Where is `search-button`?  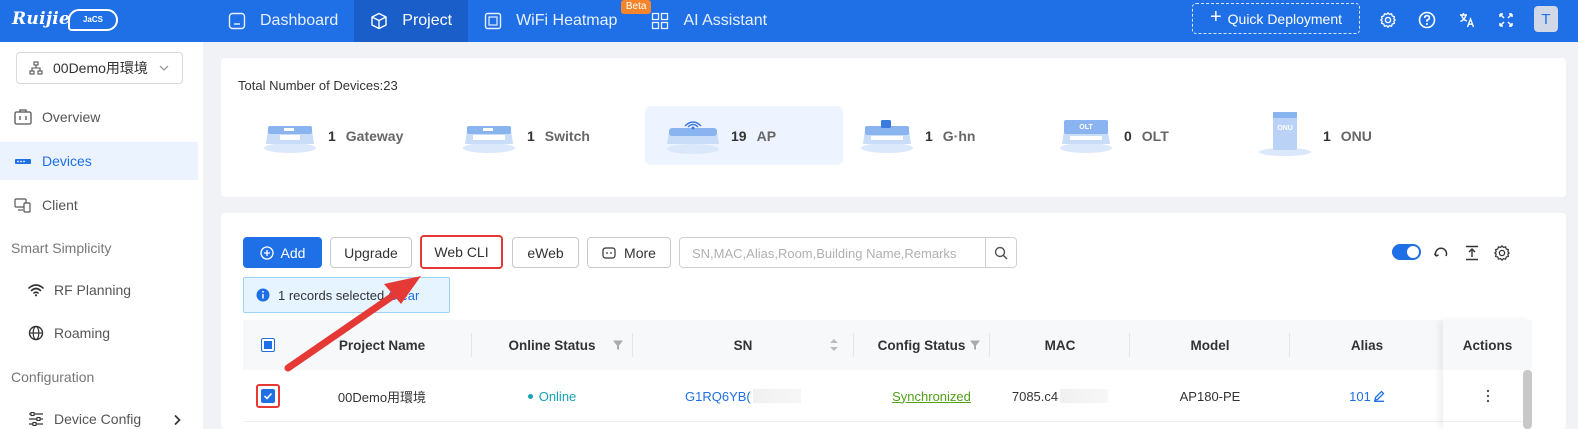
search-button is located at coordinates (1000, 252).